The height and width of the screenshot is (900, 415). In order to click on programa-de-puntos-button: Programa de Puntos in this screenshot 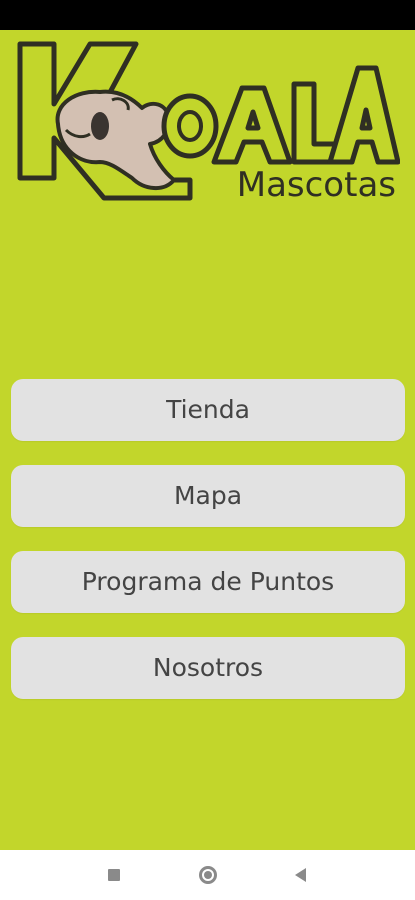, I will do `click(208, 582)`.